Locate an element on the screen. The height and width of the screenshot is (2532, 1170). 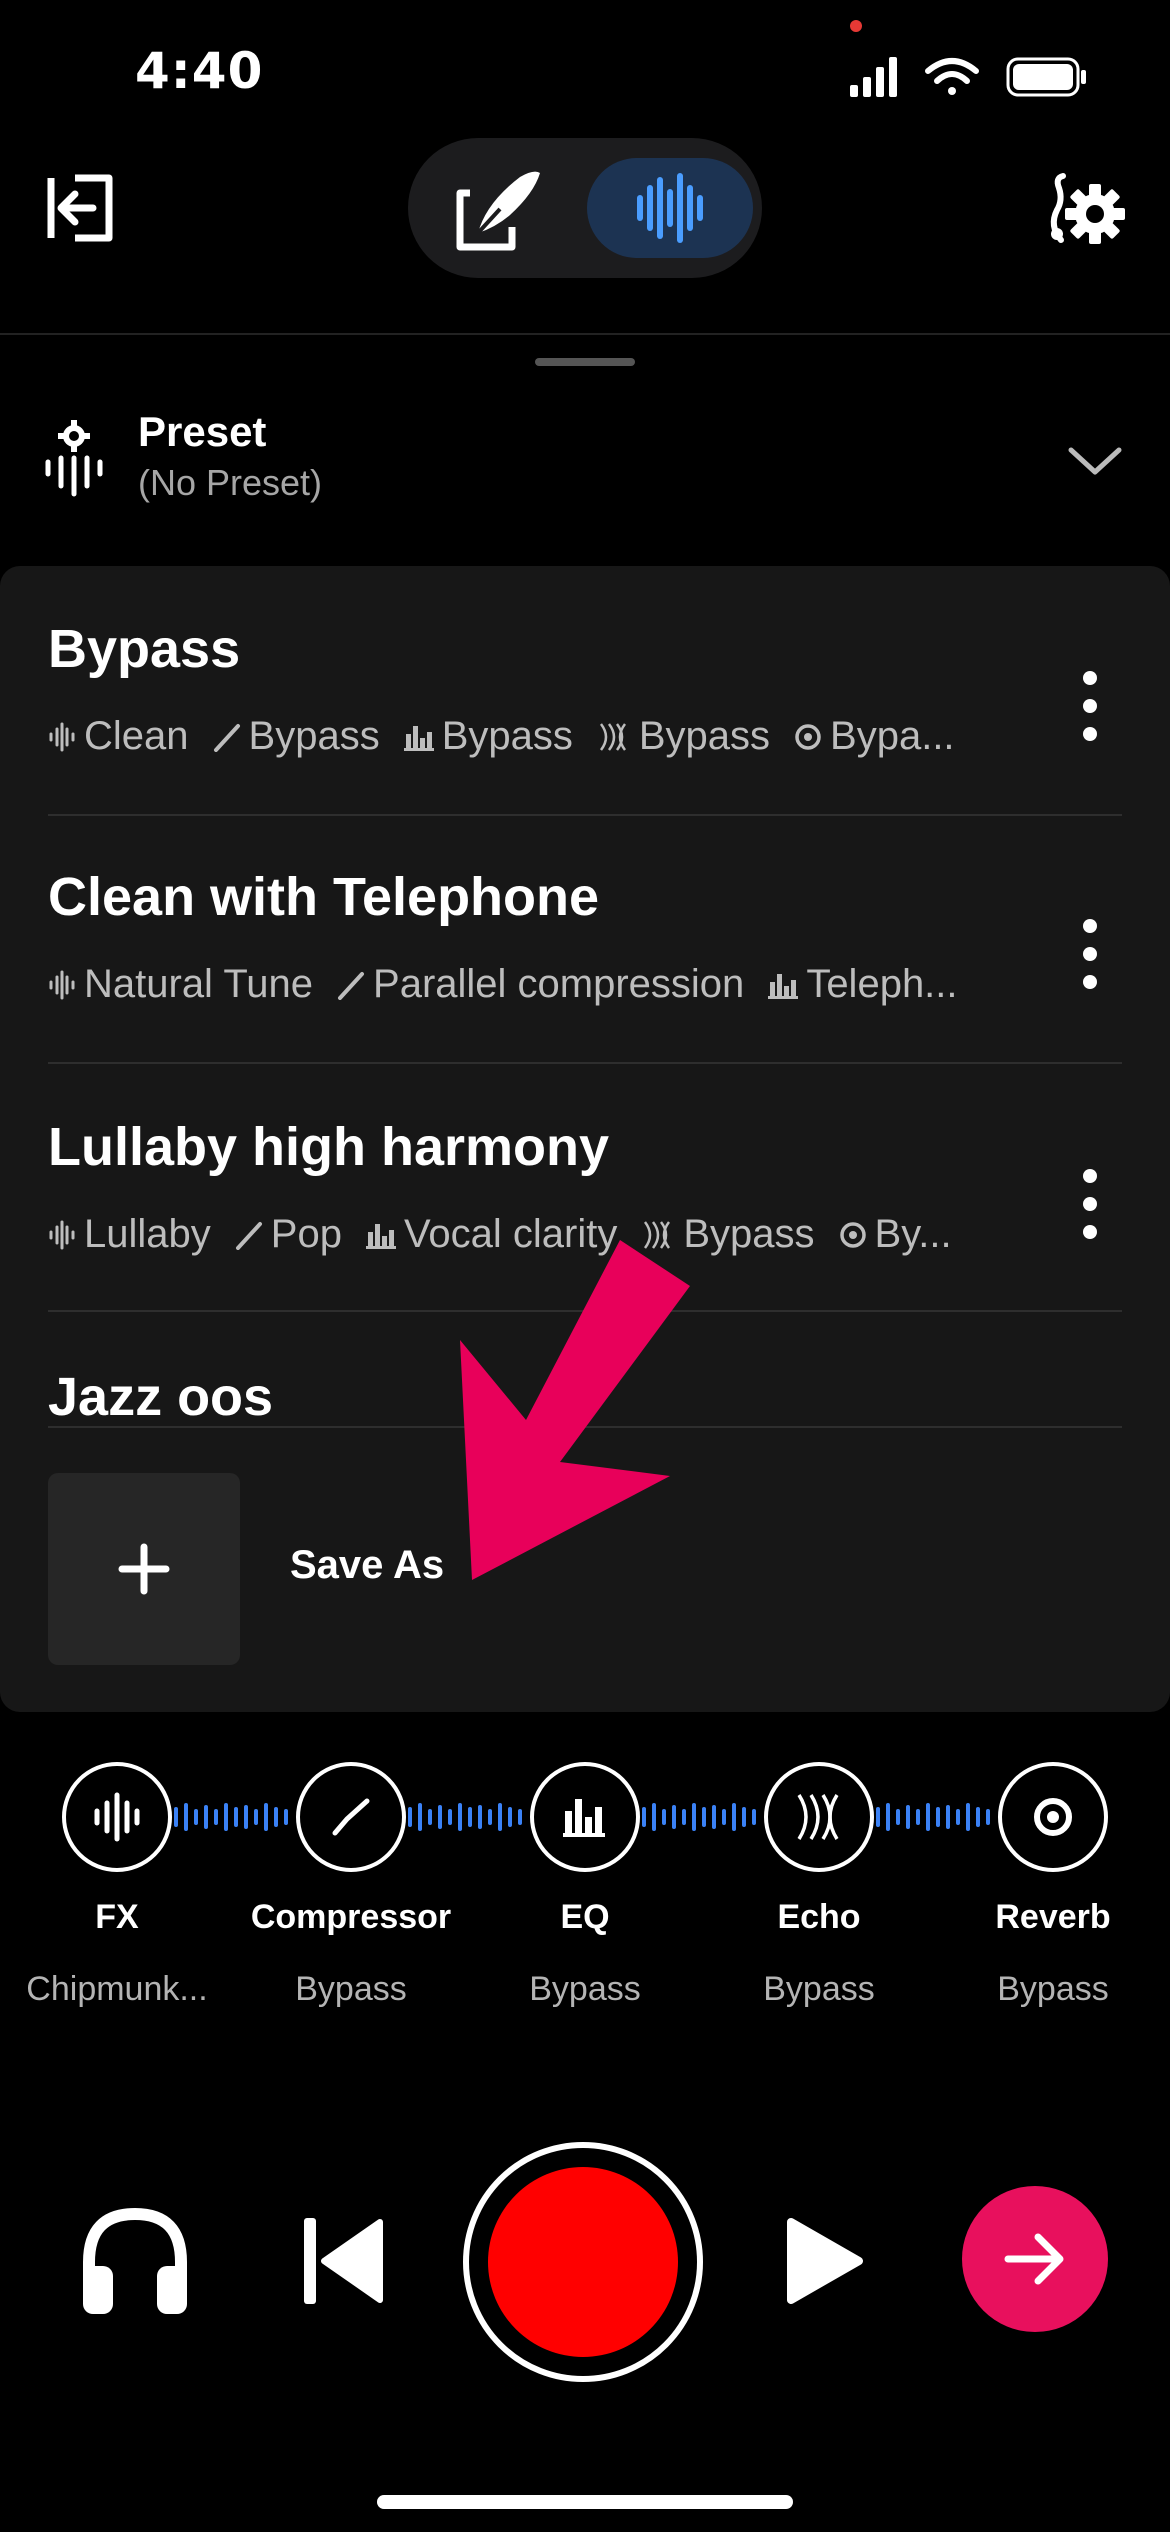
eq-node-button is located at coordinates (585, 1817).